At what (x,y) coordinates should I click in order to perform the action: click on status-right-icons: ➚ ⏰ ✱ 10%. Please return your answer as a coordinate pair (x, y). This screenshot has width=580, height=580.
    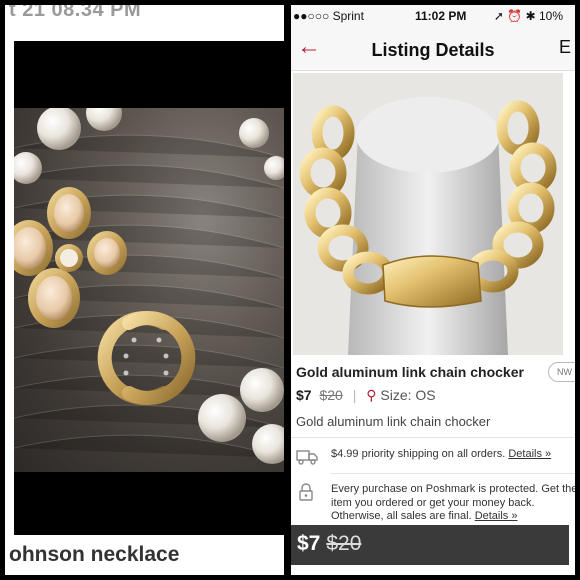
    Looking at the image, I should click on (528, 16).